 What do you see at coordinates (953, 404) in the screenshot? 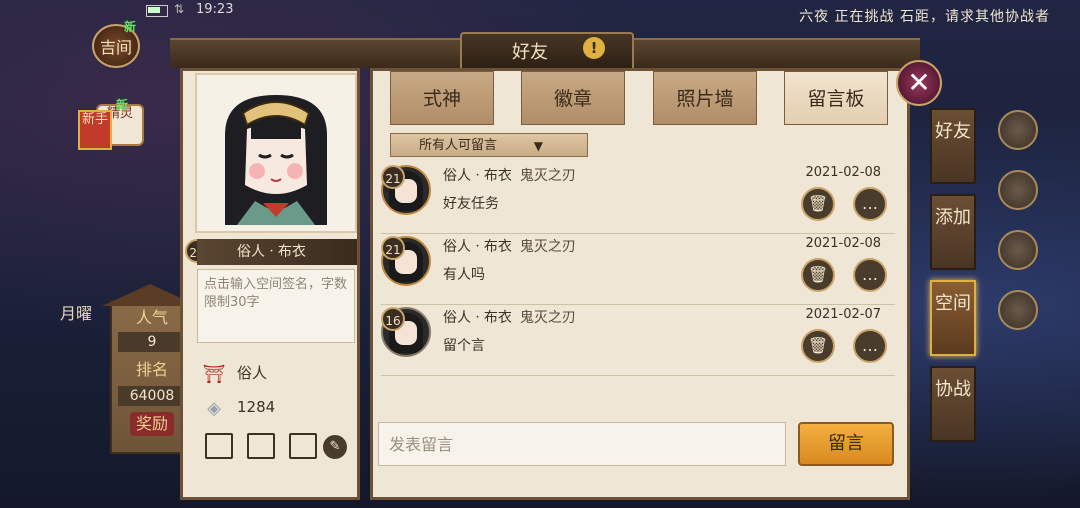
I see `side-tab-assist: 协战` at bounding box center [953, 404].